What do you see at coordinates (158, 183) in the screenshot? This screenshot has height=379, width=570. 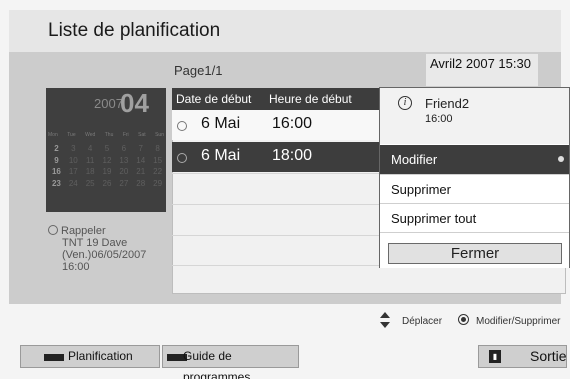 I see `calendar-day: 29` at bounding box center [158, 183].